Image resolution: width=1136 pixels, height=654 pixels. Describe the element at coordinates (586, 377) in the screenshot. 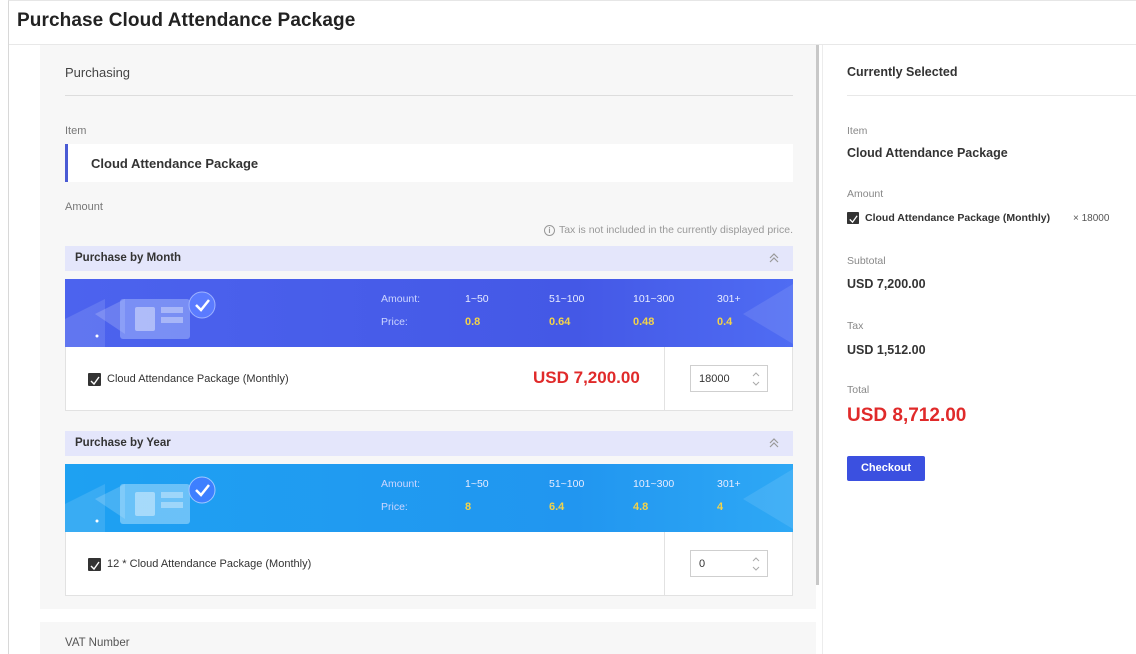

I see `product-price: USD 7,200.00` at that location.